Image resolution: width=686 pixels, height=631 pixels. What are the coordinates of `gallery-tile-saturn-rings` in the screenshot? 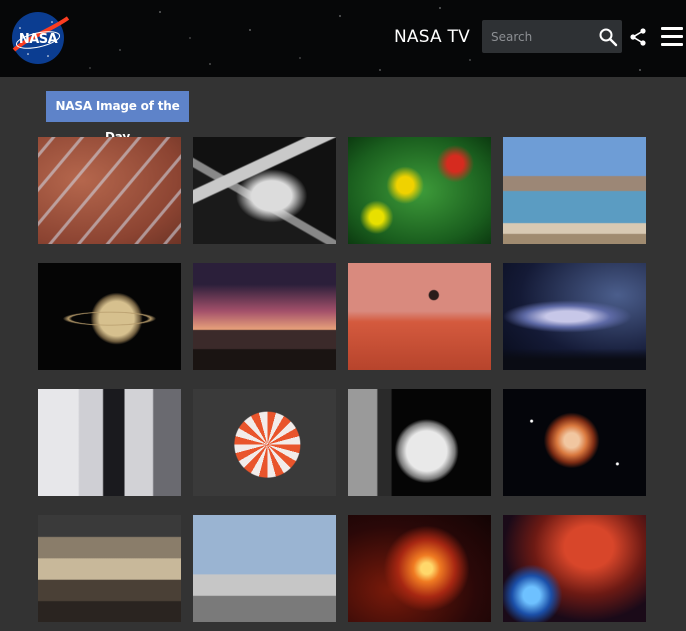 It's located at (109, 316).